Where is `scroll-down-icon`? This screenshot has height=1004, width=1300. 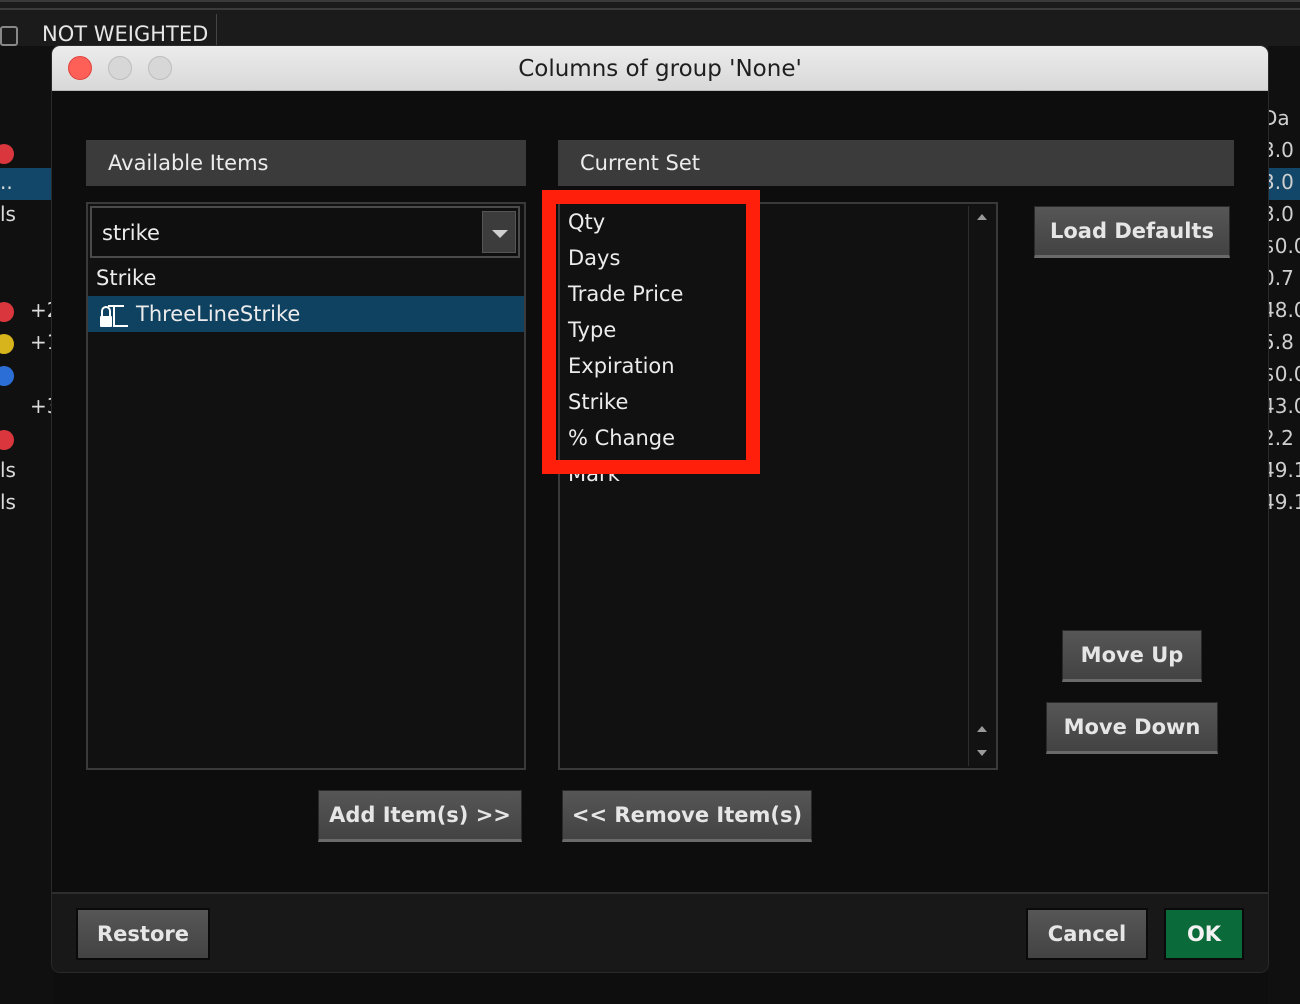
scroll-down-icon is located at coordinates (982, 753).